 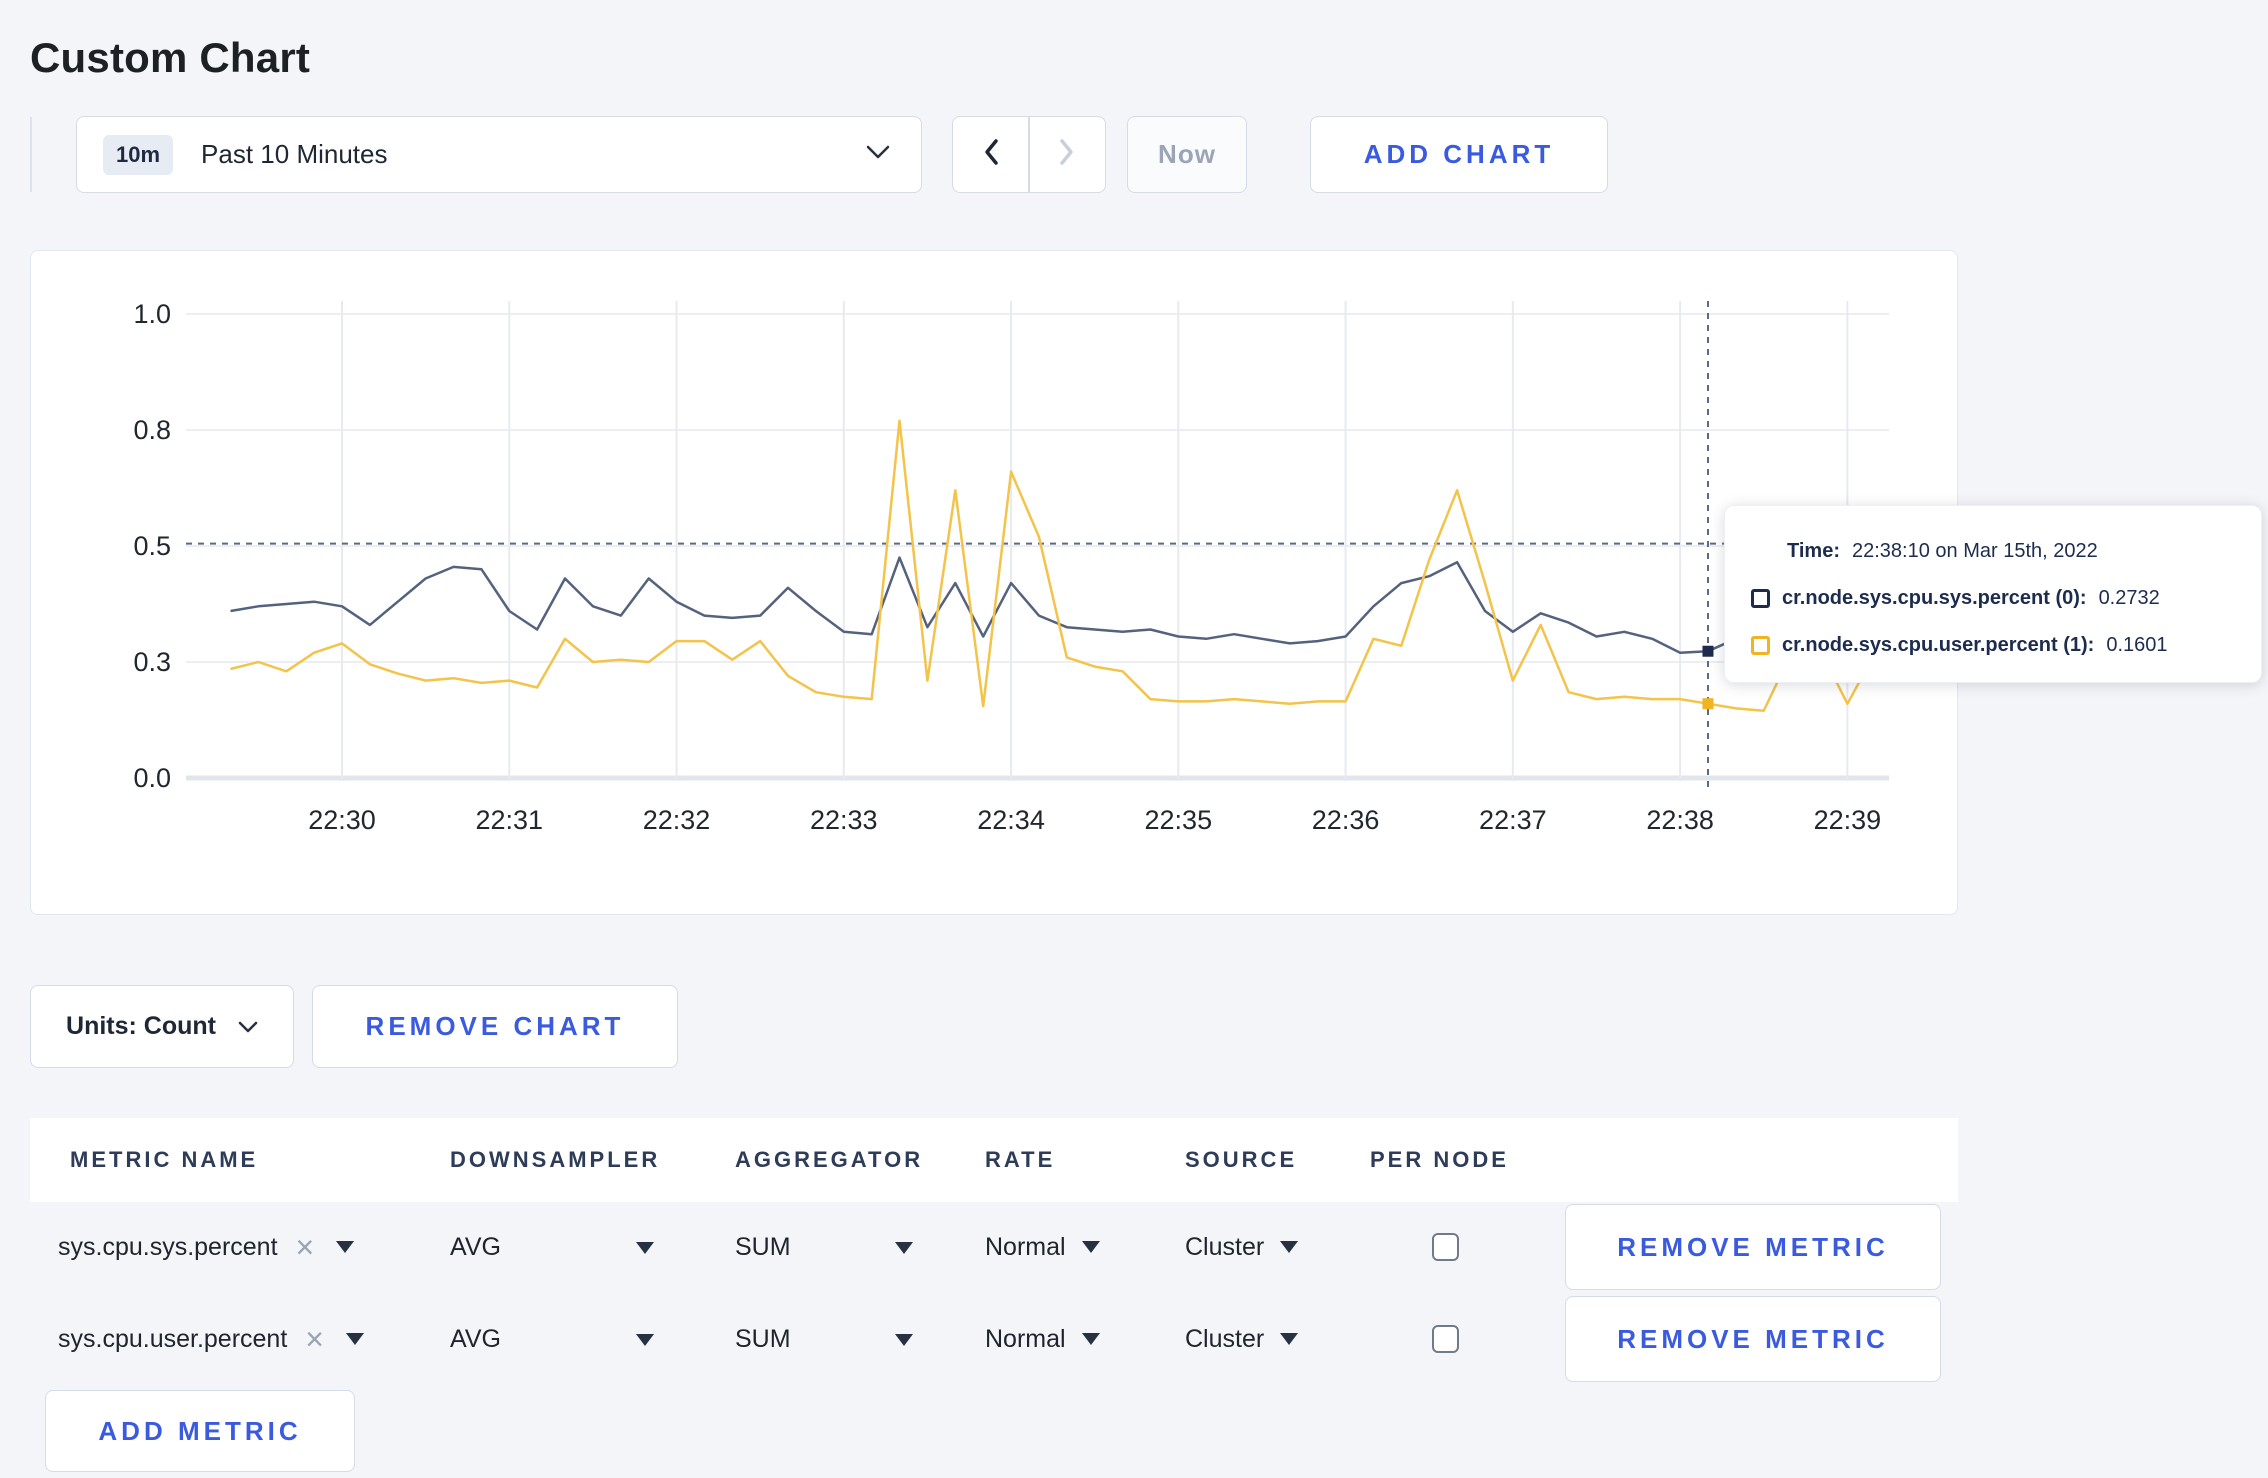 What do you see at coordinates (152, 546) in the screenshot?
I see `svg-text: 0.5` at bounding box center [152, 546].